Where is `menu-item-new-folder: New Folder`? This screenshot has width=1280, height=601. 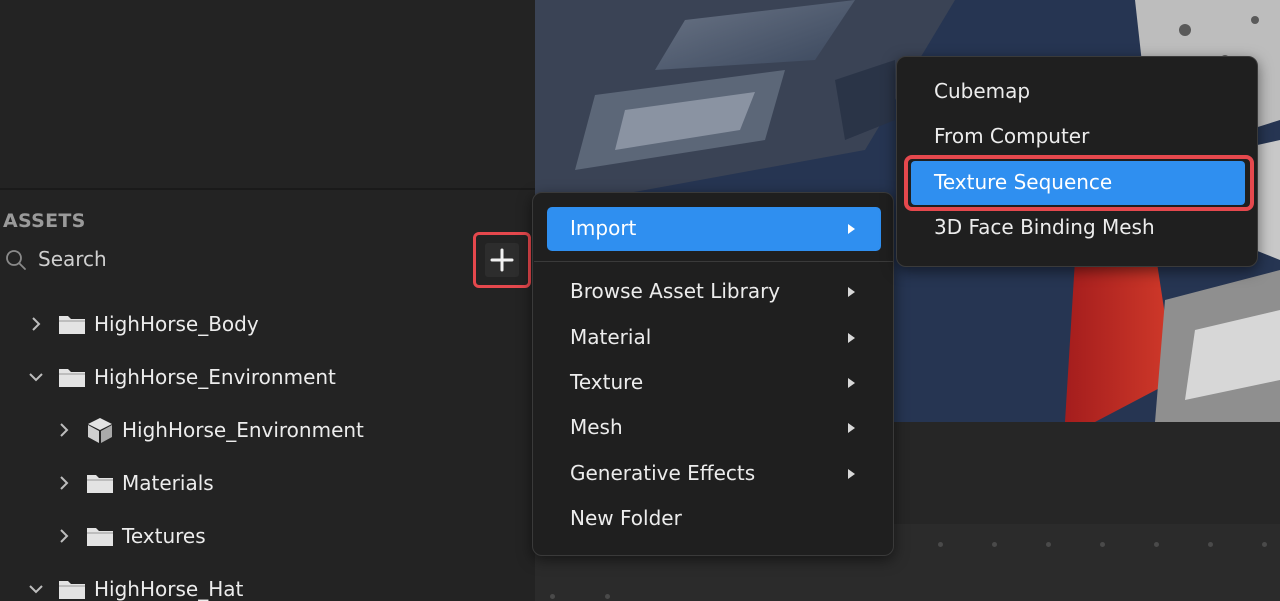
menu-item-new-folder: New Folder is located at coordinates (714, 519).